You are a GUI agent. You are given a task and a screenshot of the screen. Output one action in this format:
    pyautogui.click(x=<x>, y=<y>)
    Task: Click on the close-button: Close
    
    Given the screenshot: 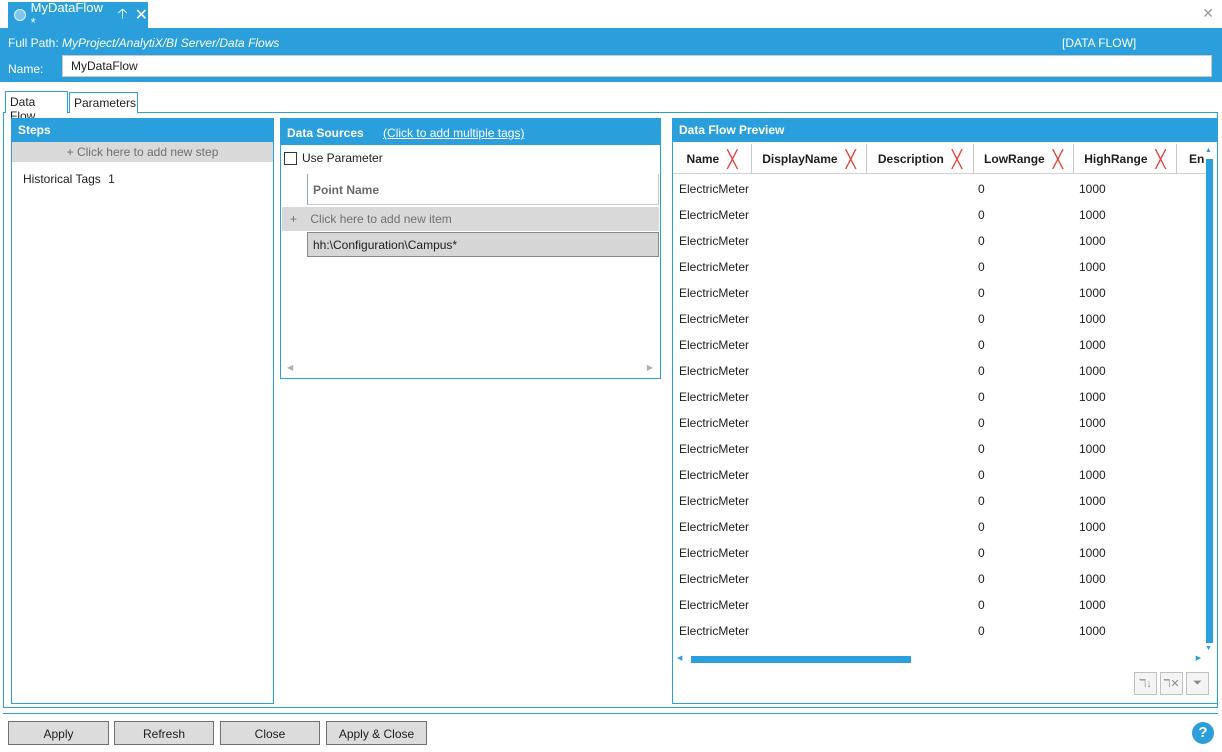 What is the action you would take?
    pyautogui.click(x=270, y=733)
    